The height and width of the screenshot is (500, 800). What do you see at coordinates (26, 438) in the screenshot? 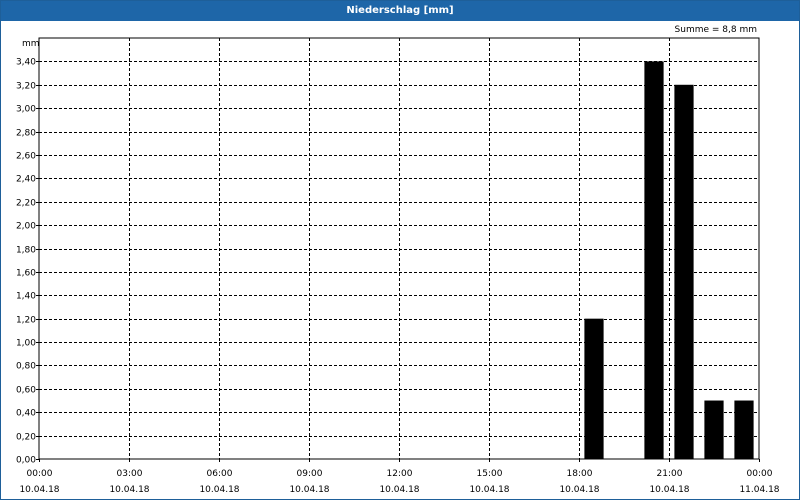
I see `y-tick-label: 0,20` at bounding box center [26, 438].